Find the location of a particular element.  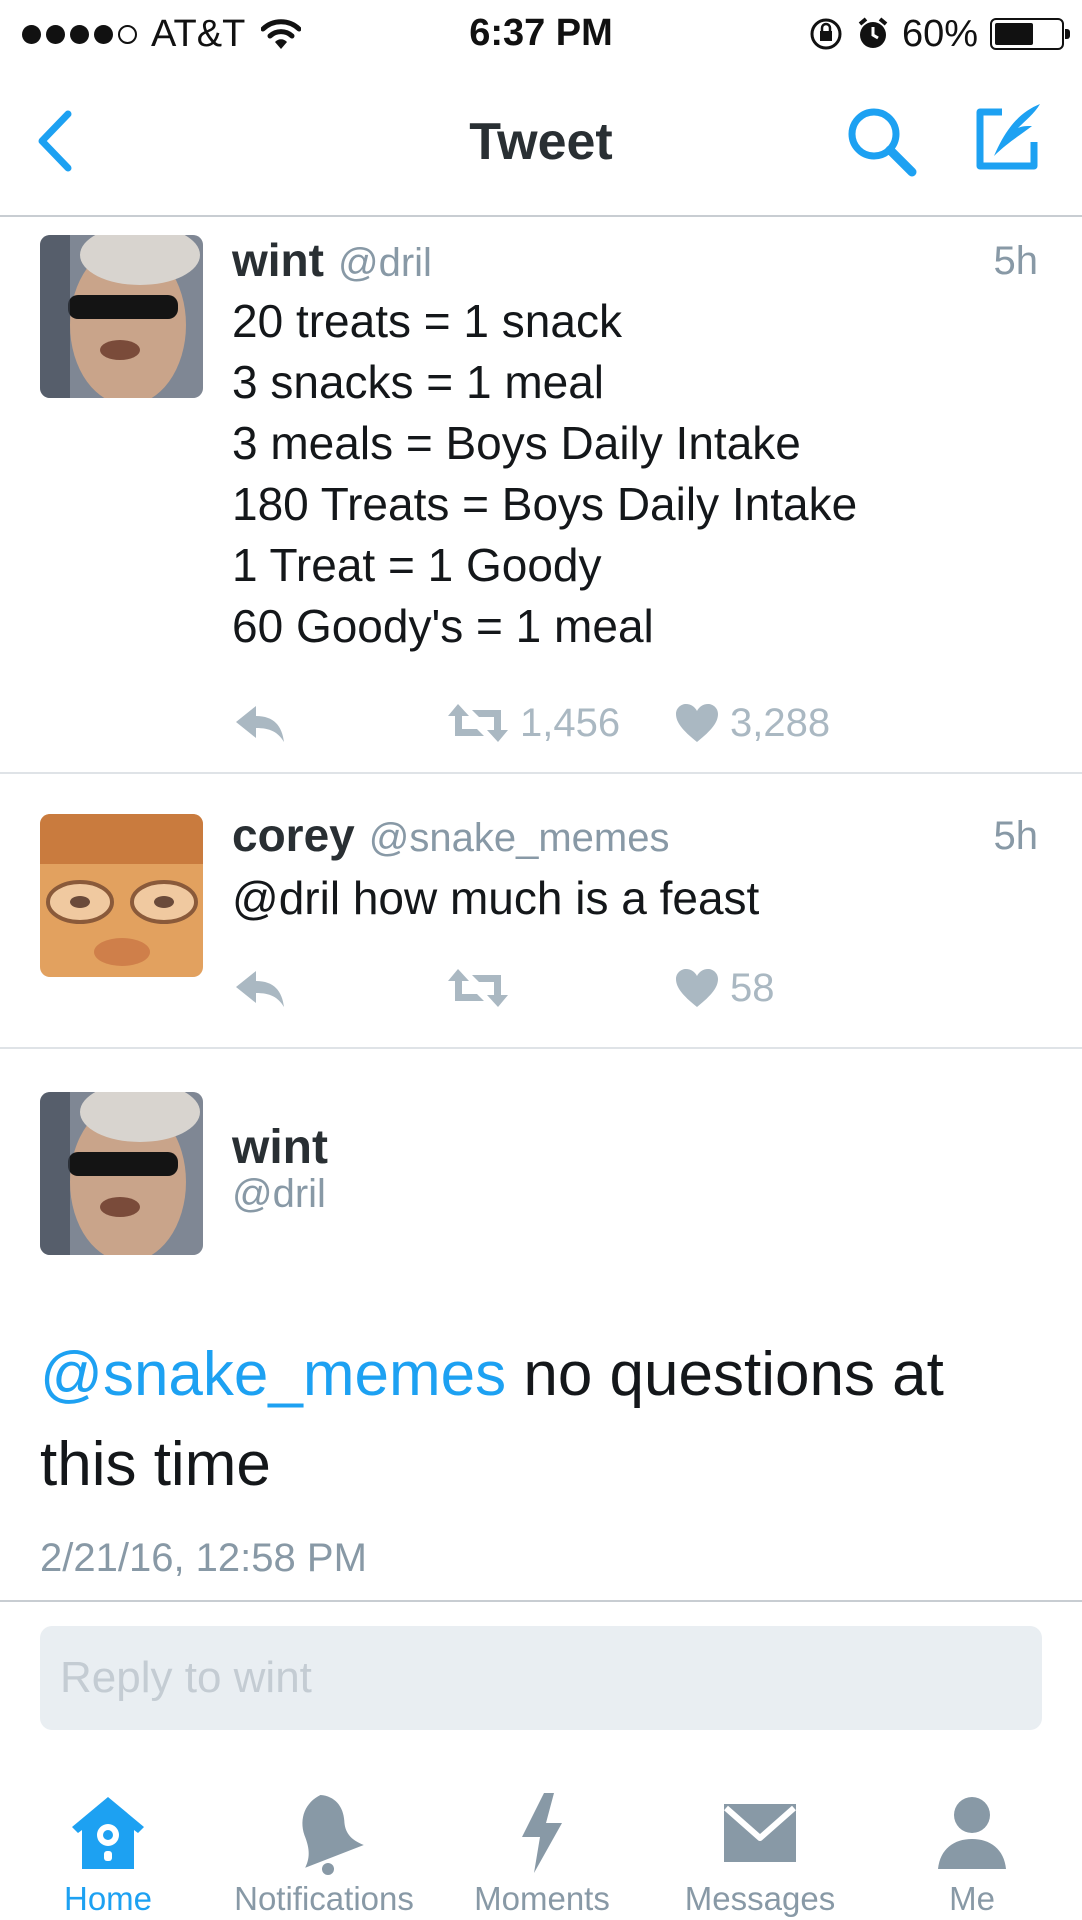

tab-bar: Home Notifications Moments Messages Me is located at coordinates (541, 1840).